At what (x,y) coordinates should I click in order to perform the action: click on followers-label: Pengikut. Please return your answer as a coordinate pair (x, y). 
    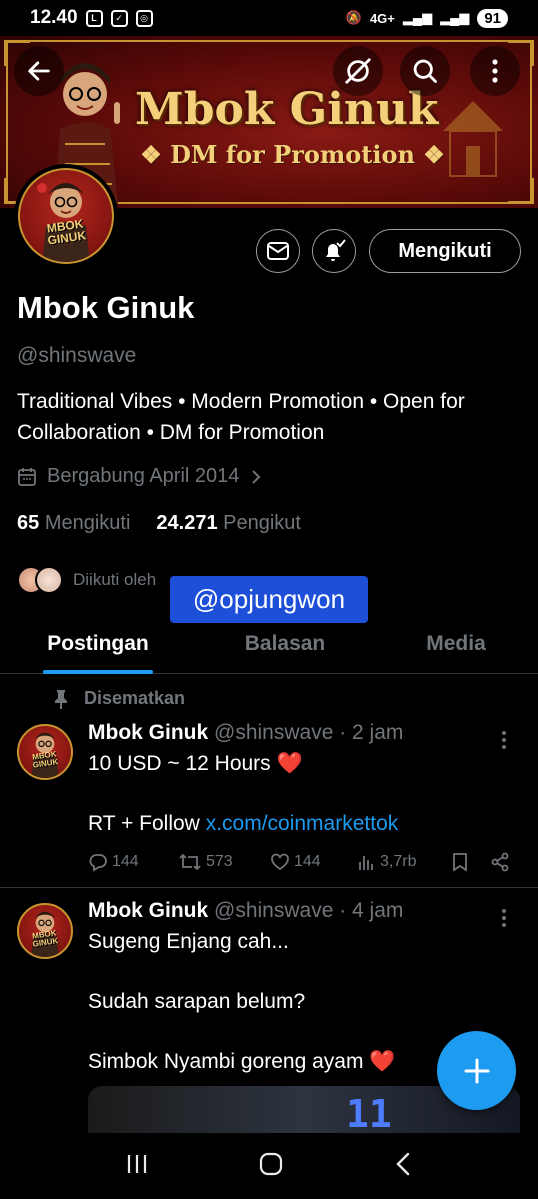
    Looking at the image, I should click on (262, 523).